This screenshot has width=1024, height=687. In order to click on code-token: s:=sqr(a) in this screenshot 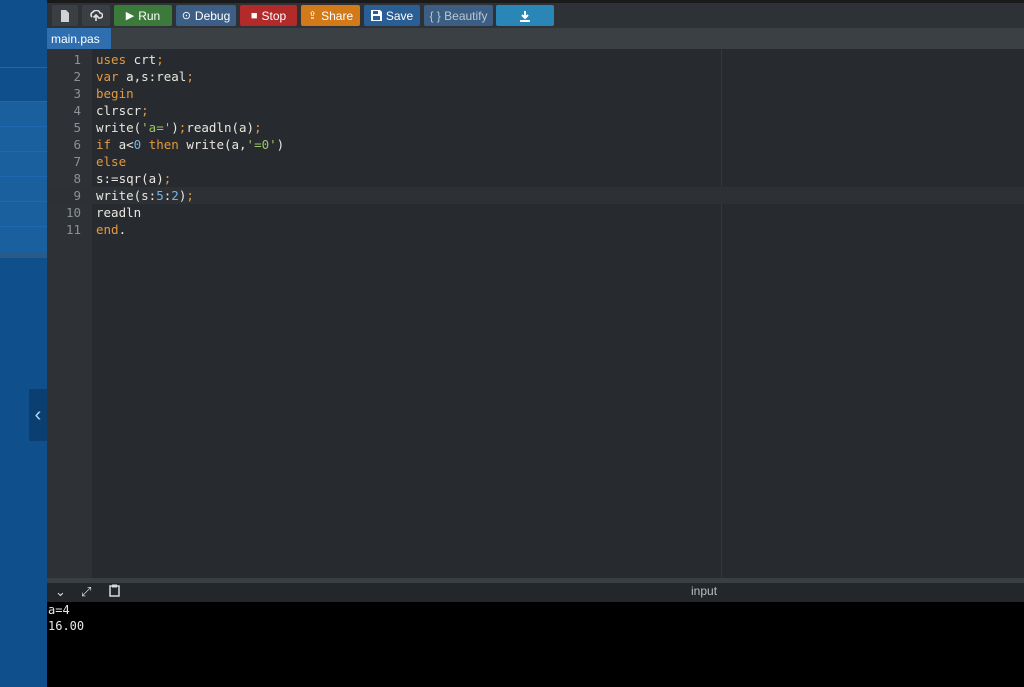, I will do `click(130, 178)`.